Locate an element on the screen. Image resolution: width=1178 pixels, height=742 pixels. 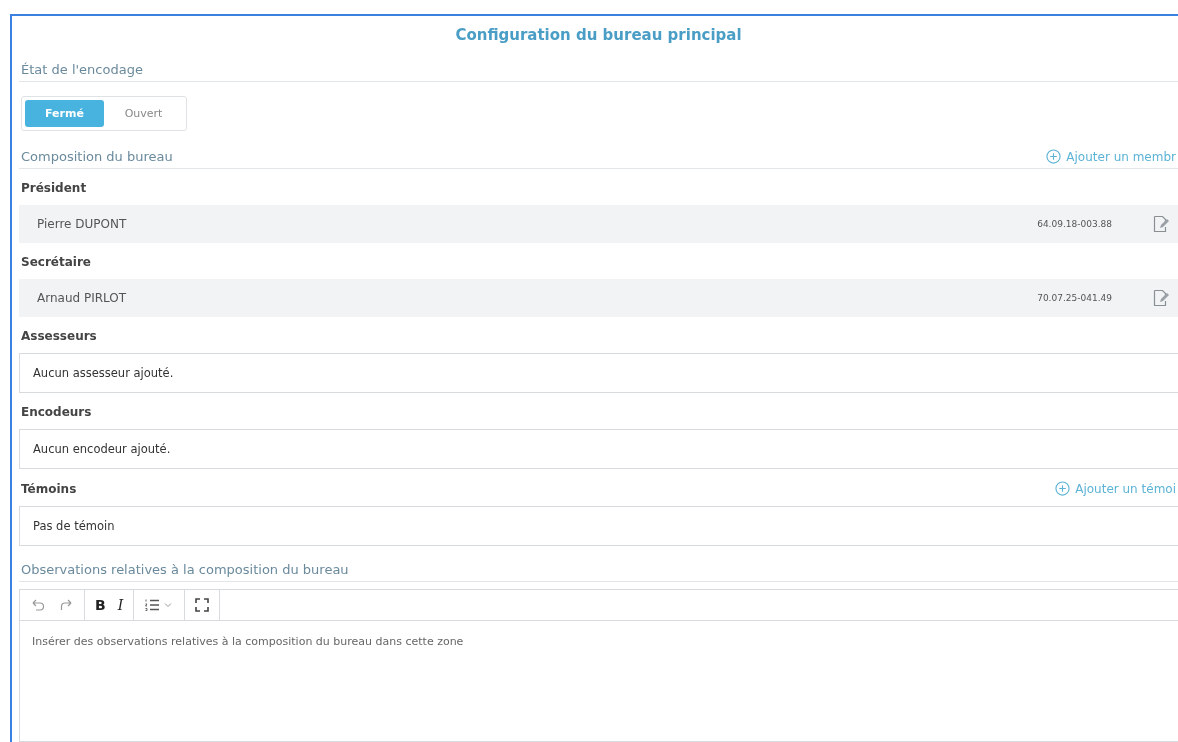
empty-message: Aucun assesseur ajouté. is located at coordinates (103, 373).